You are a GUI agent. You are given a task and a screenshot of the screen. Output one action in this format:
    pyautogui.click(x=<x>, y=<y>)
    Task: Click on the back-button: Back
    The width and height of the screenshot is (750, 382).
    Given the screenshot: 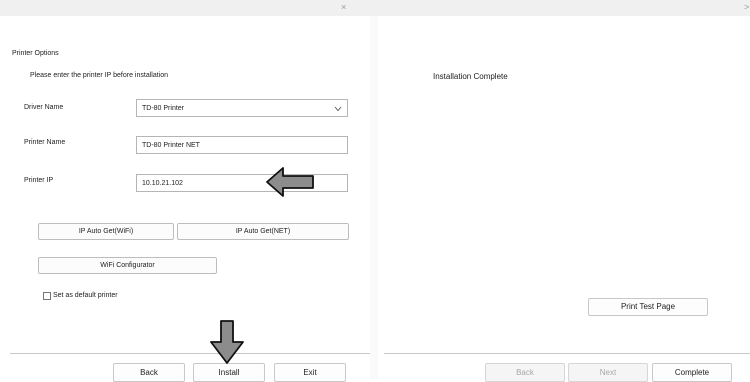 What is the action you would take?
    pyautogui.click(x=149, y=372)
    